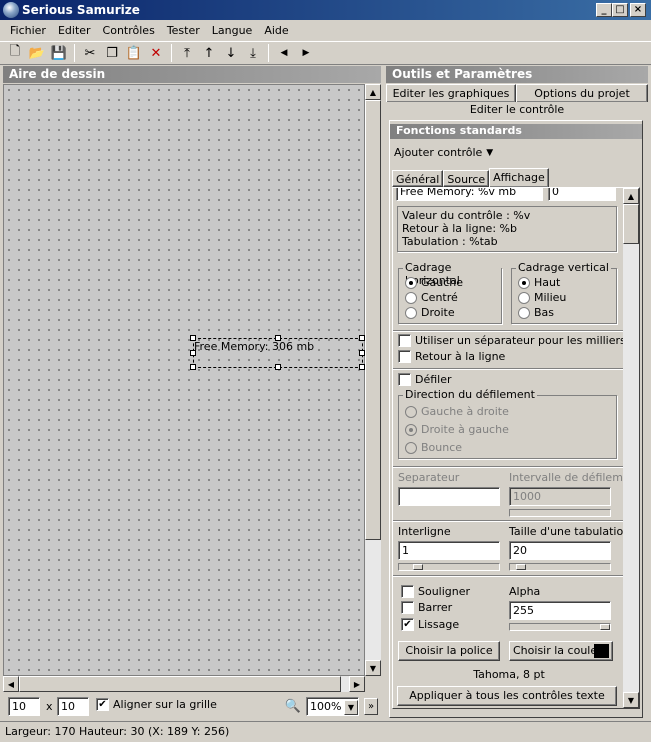  I want to click on next-icon: ▶, so click(306, 53).